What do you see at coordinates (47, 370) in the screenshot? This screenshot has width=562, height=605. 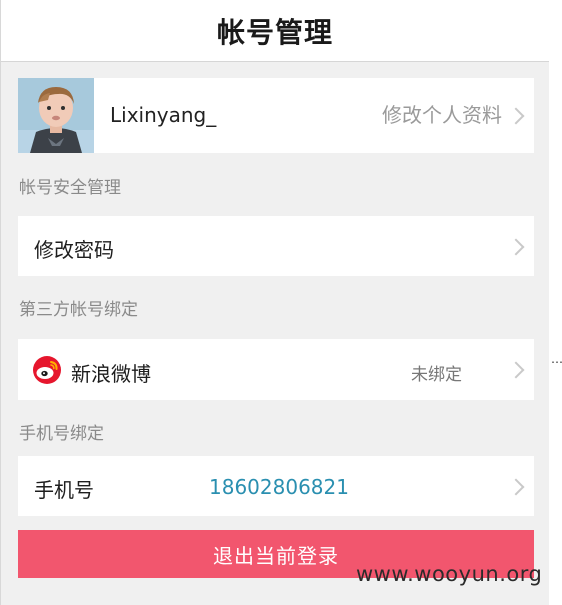 I see `weibo-logo-icon` at bounding box center [47, 370].